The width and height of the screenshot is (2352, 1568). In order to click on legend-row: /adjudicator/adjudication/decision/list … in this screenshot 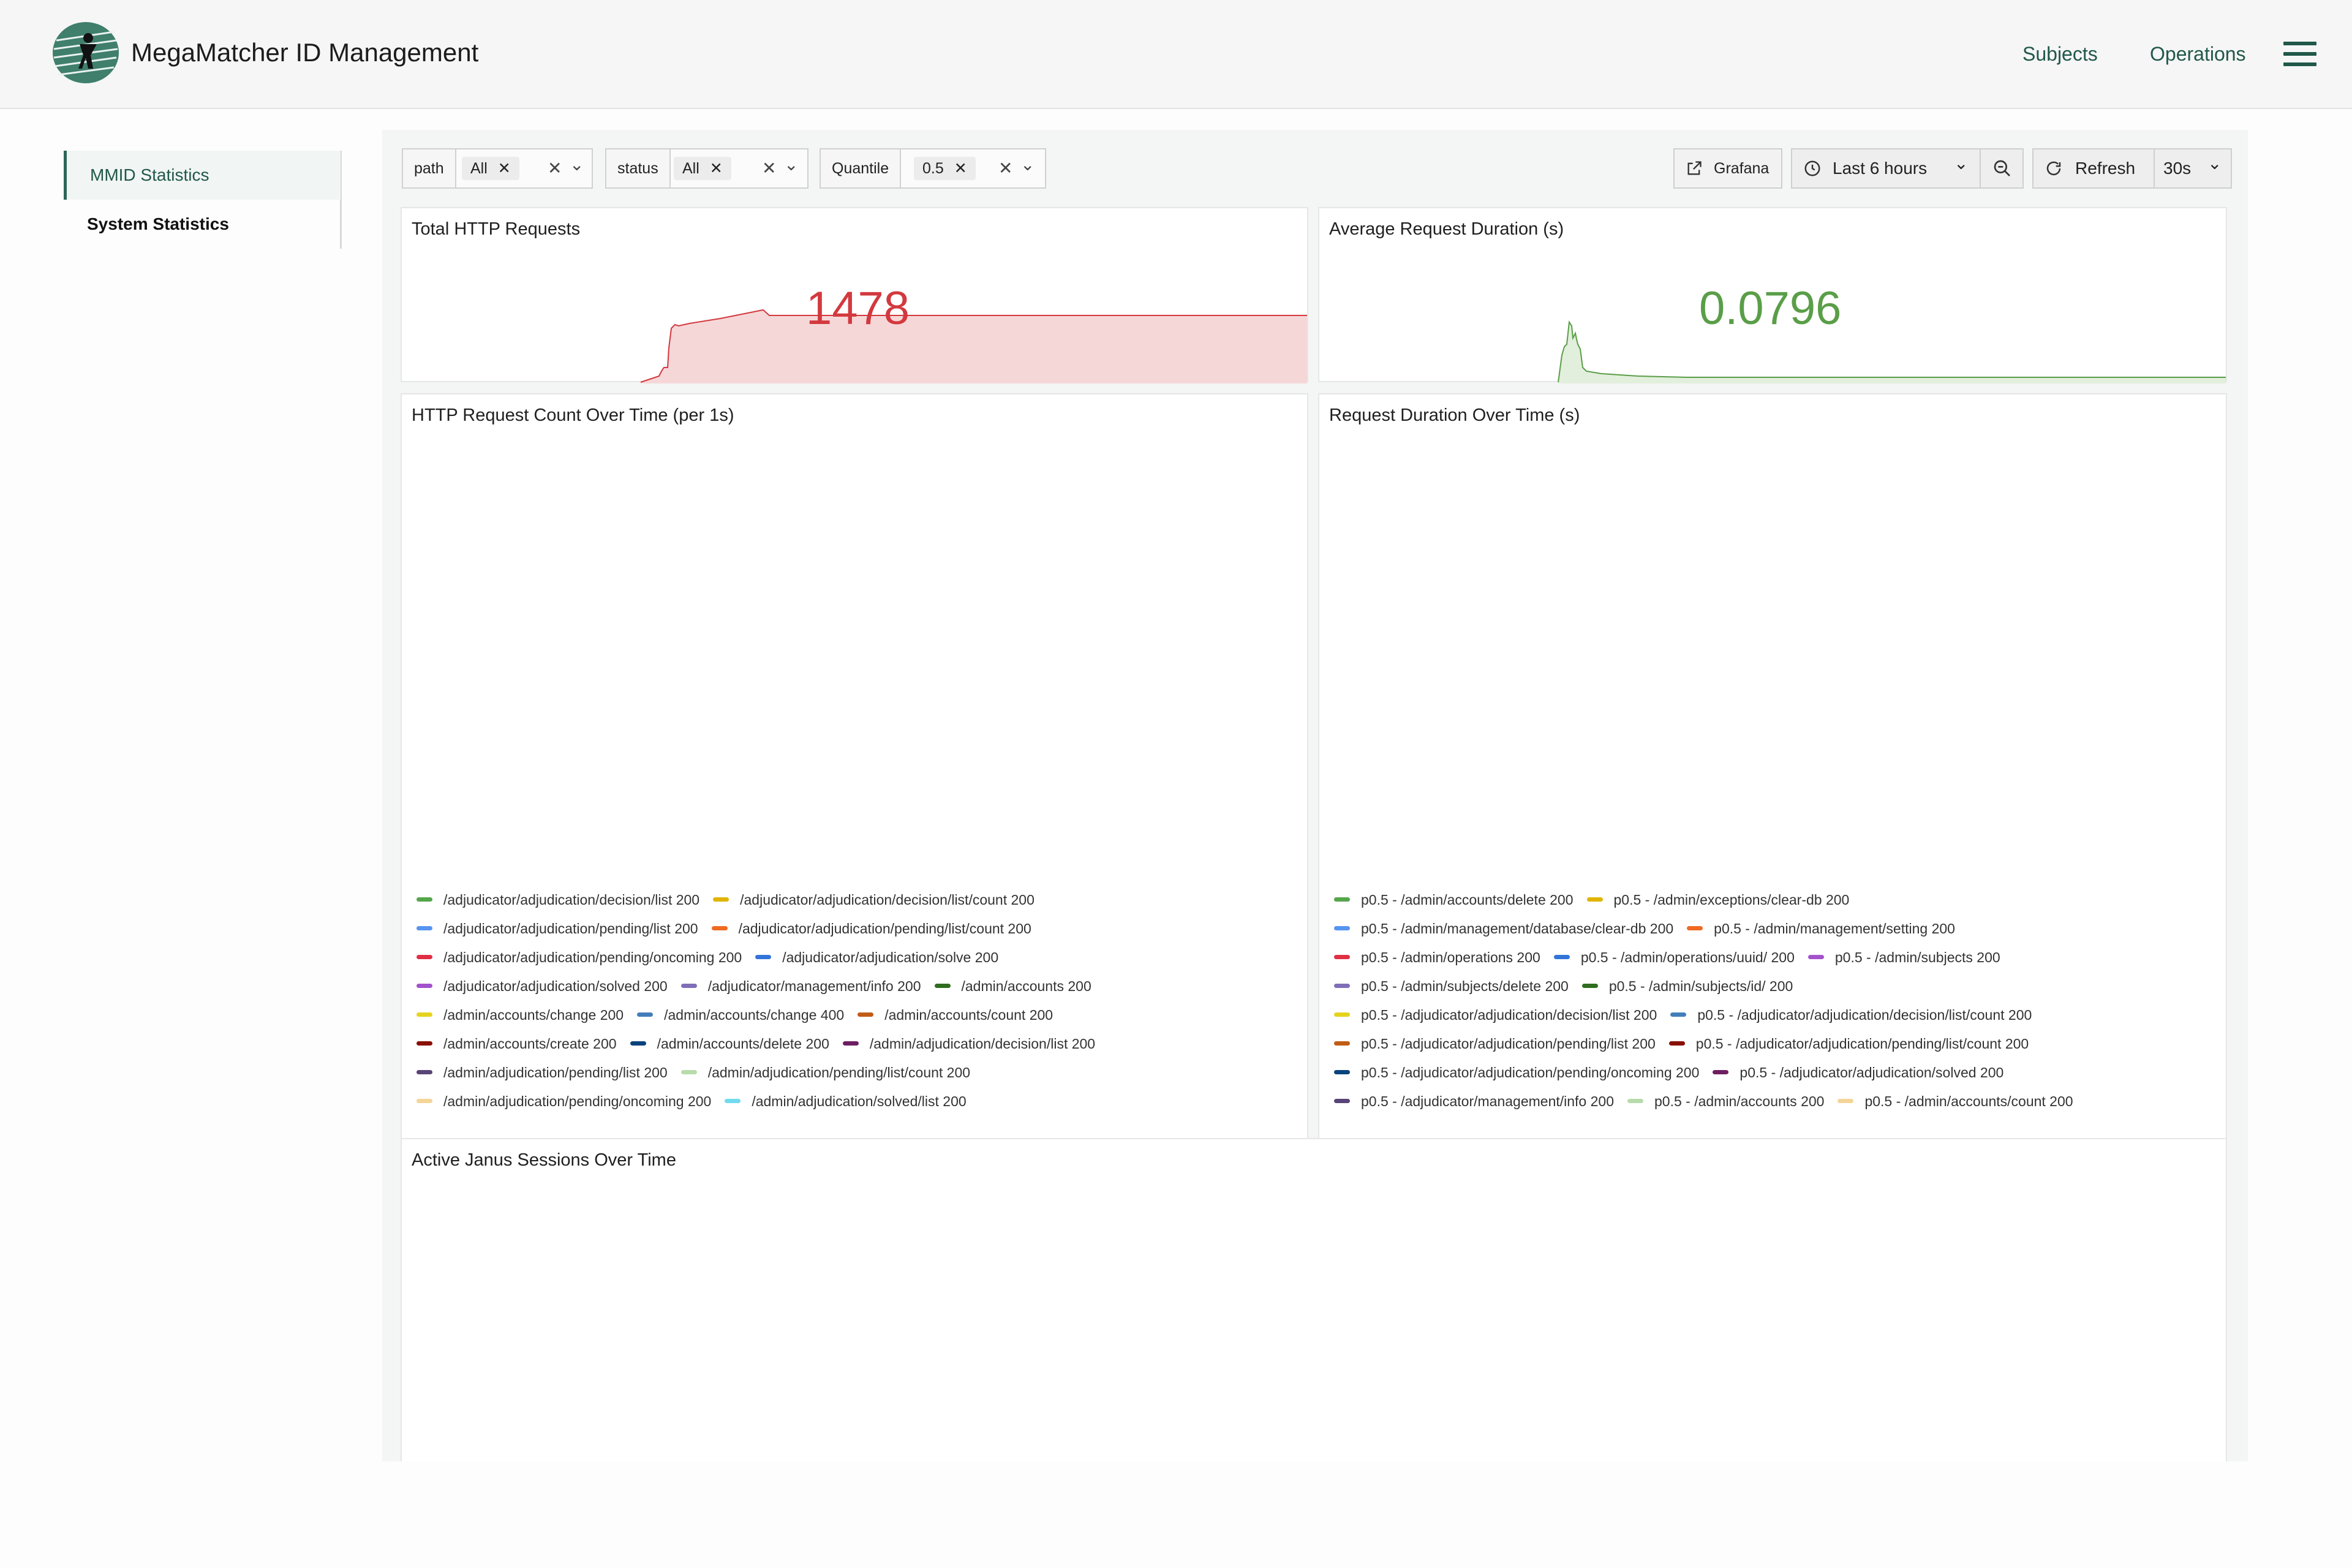, I will do `click(733, 904)`.